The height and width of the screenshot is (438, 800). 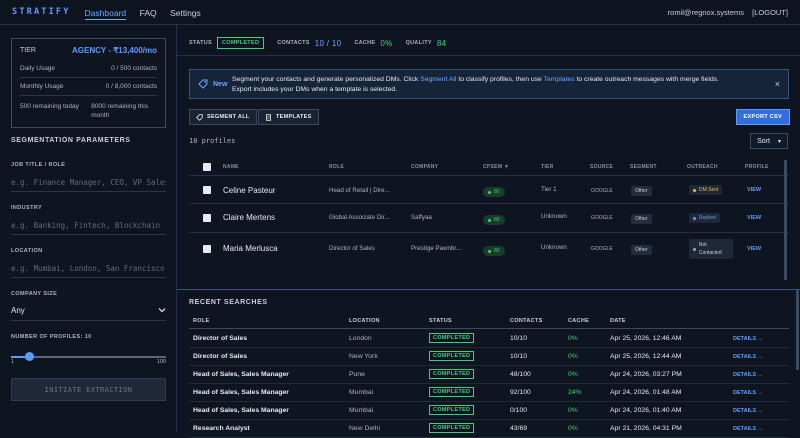 I want to click on profile-name: Claire Mertens, so click(x=249, y=217).